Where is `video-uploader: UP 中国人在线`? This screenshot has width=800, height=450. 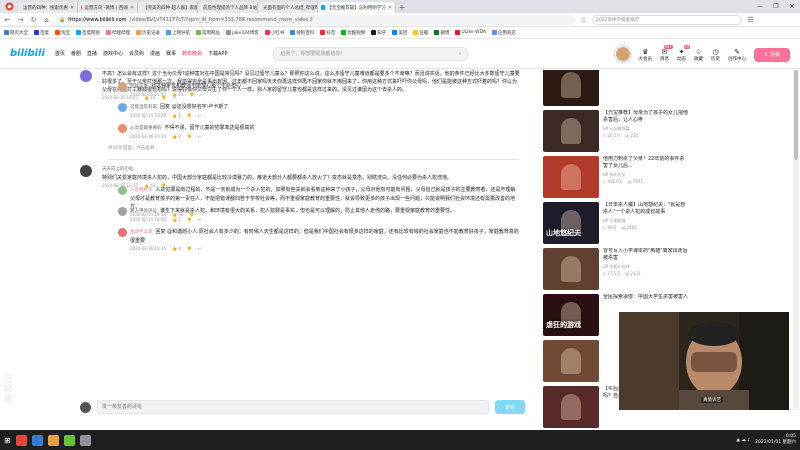 video-uploader: UP 中国人在线 is located at coordinates (645, 267).